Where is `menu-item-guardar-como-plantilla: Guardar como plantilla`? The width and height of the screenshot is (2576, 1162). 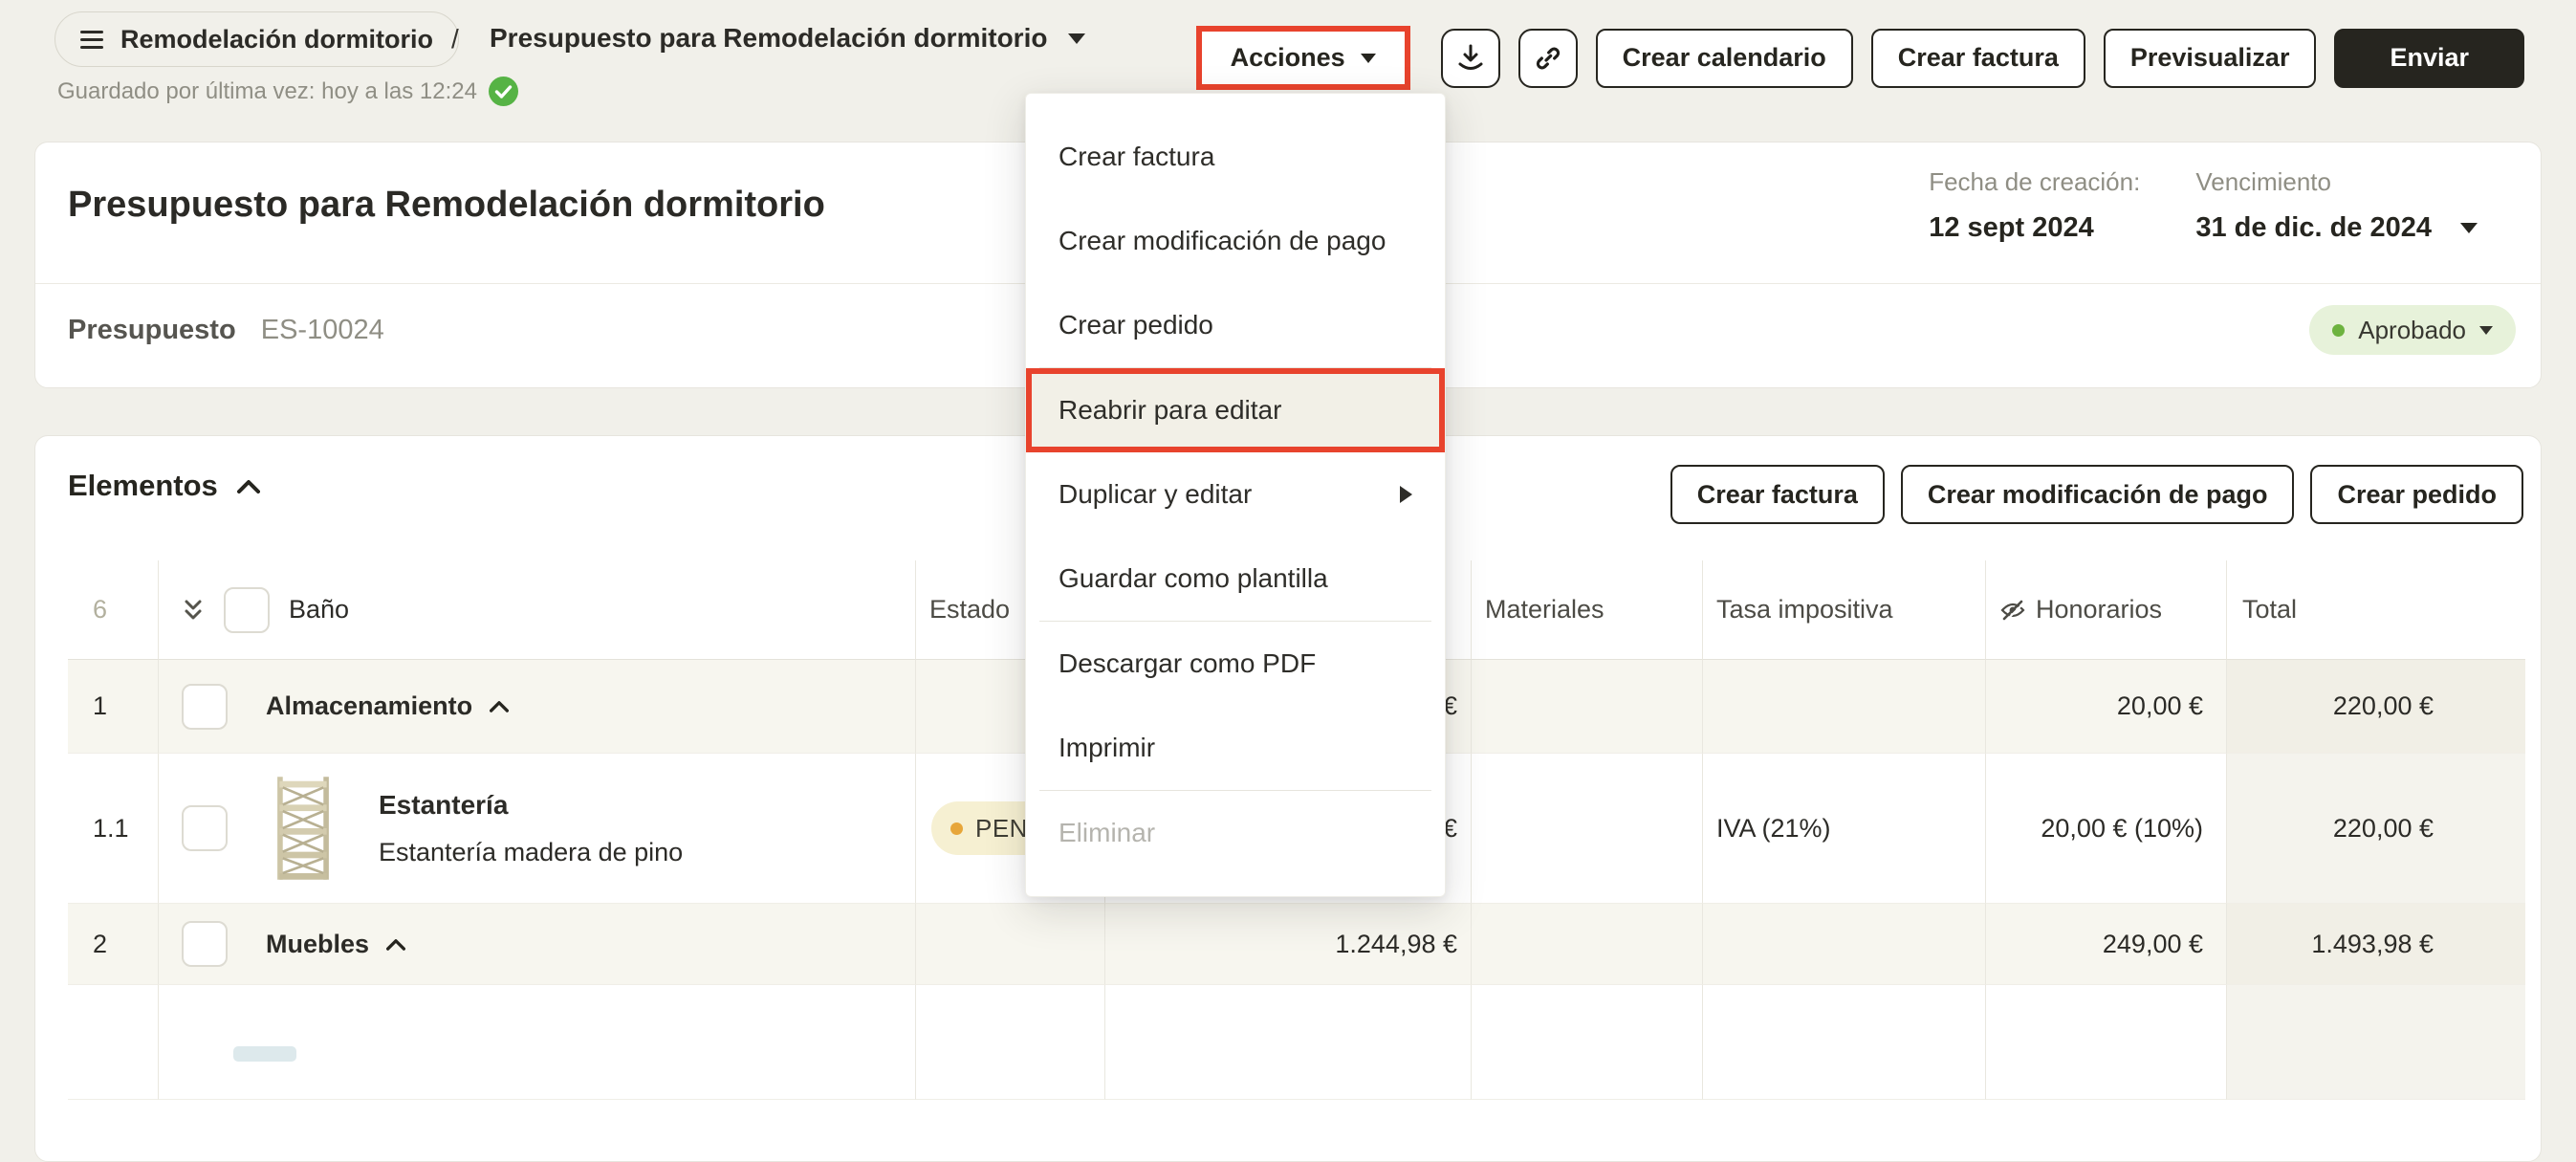
menu-item-guardar-como-plantilla: Guardar como plantilla is located at coordinates (1235, 579).